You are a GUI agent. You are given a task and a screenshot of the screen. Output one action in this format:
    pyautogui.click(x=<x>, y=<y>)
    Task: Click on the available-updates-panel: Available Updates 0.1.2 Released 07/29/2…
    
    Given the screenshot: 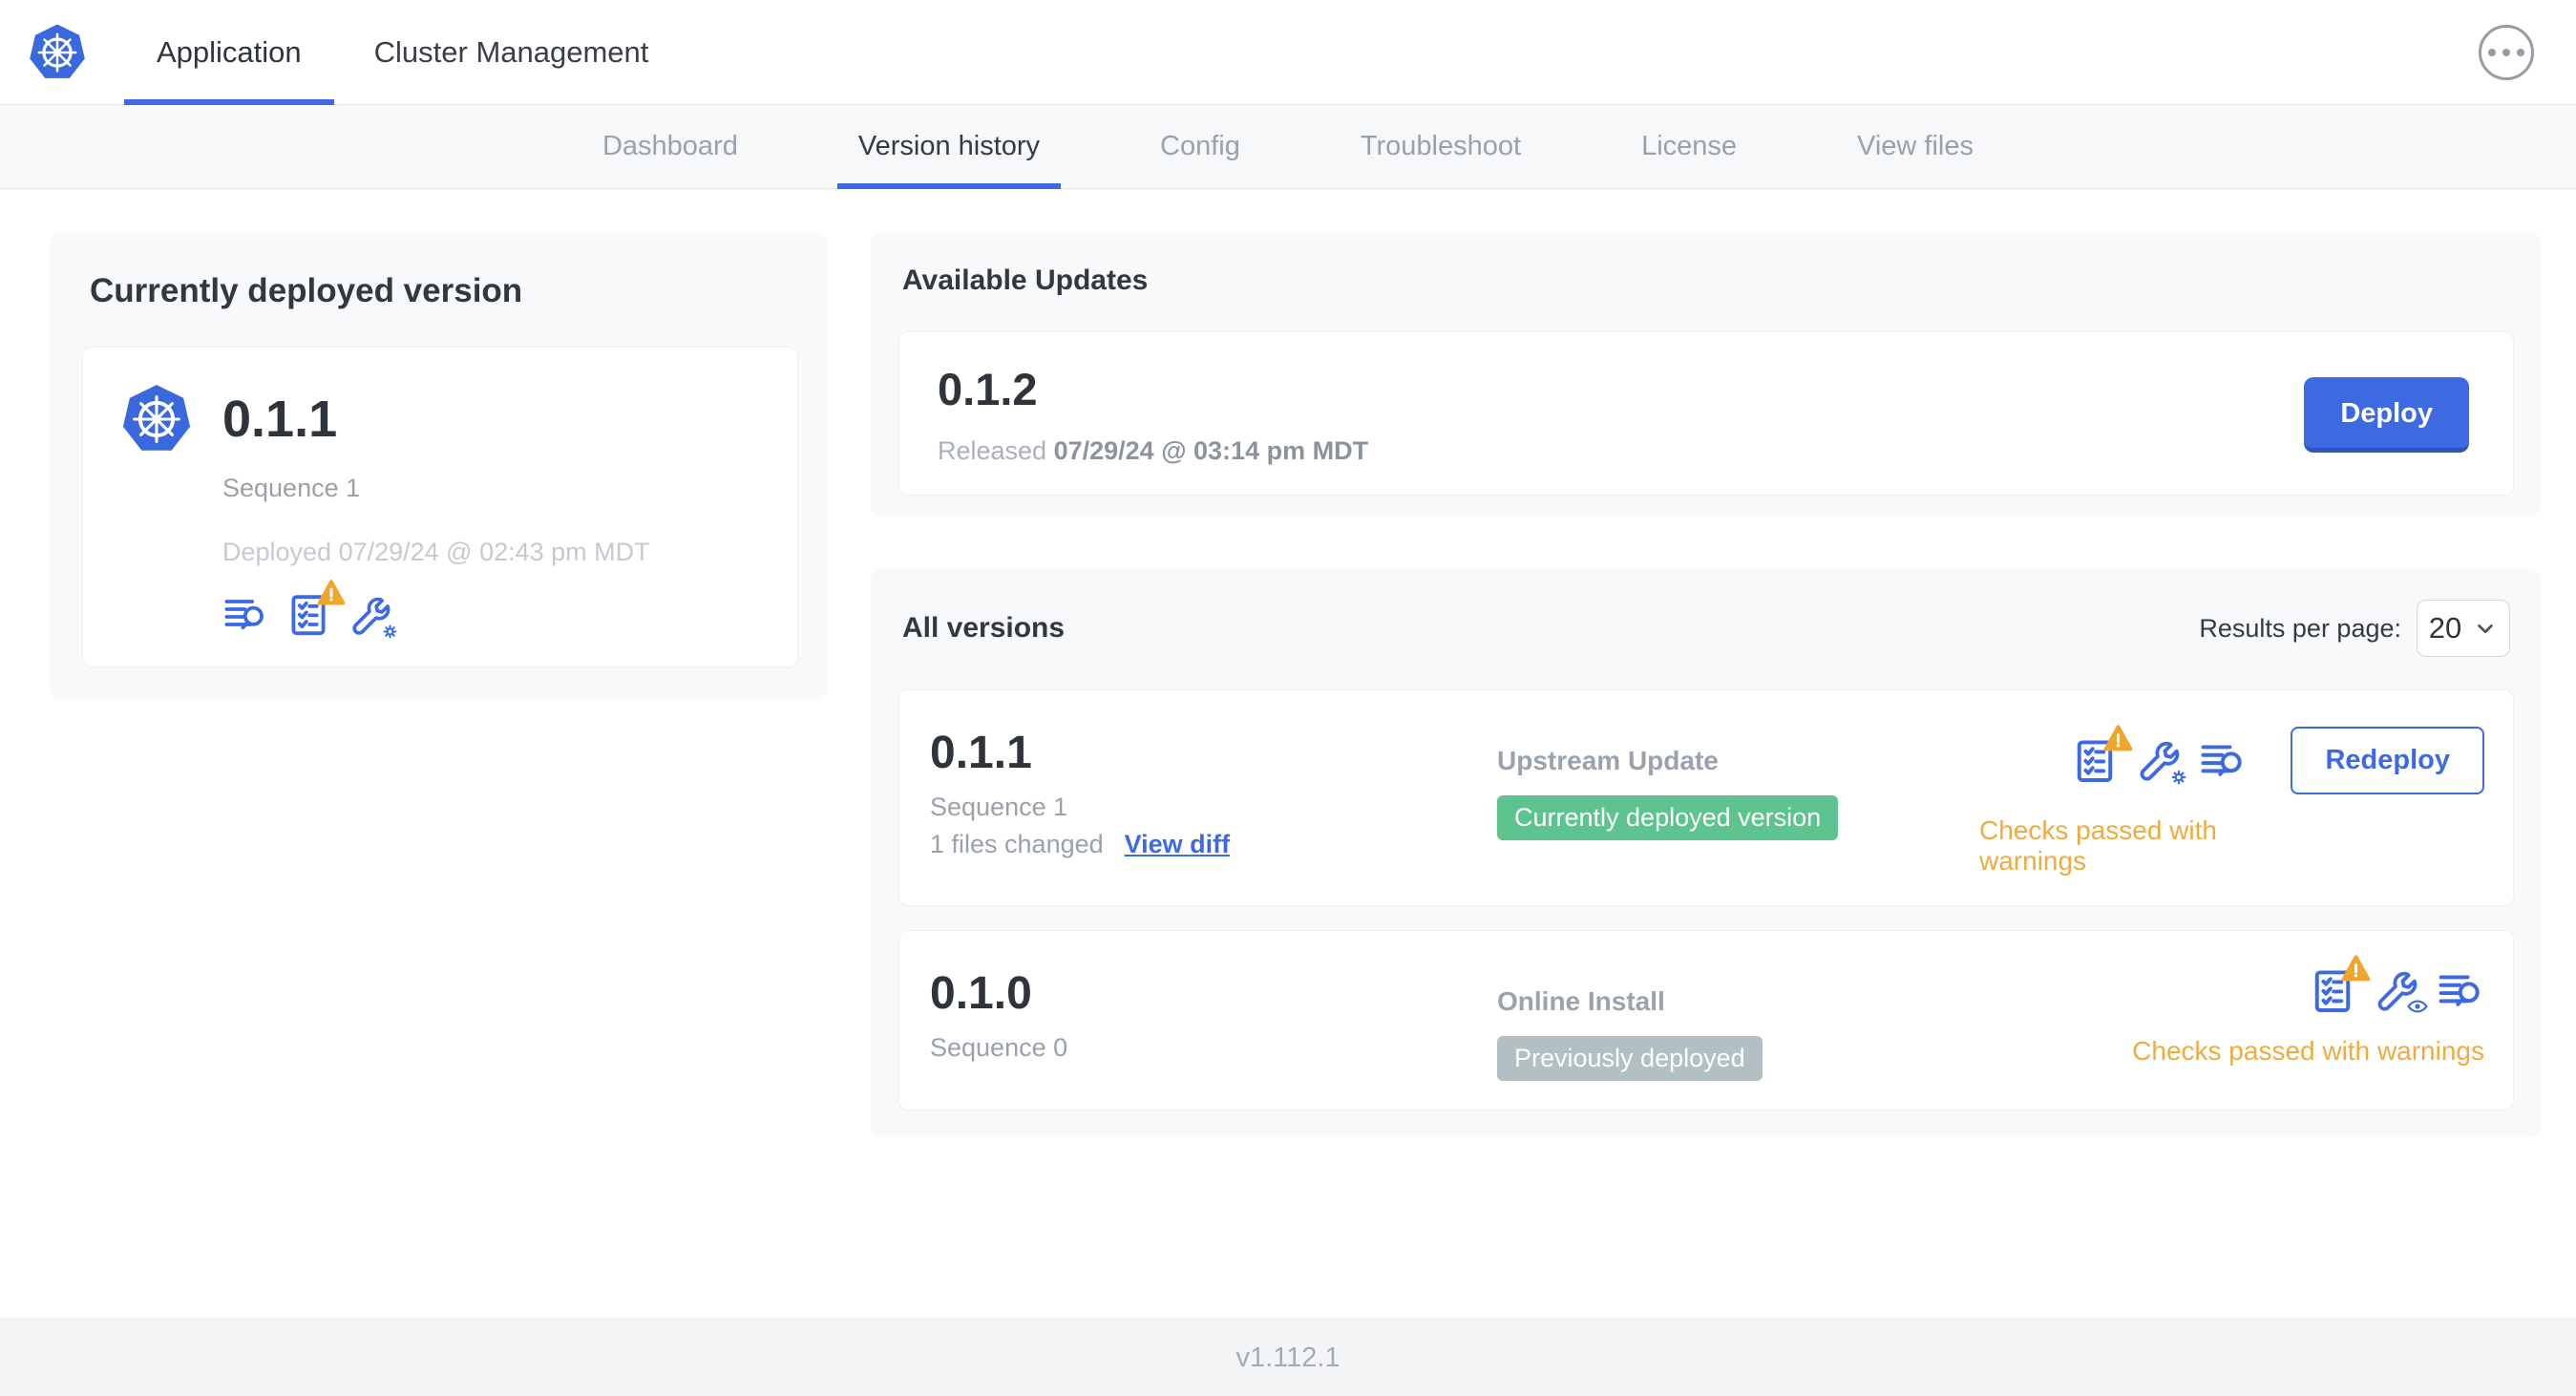 What is the action you would take?
    pyautogui.click(x=1706, y=374)
    